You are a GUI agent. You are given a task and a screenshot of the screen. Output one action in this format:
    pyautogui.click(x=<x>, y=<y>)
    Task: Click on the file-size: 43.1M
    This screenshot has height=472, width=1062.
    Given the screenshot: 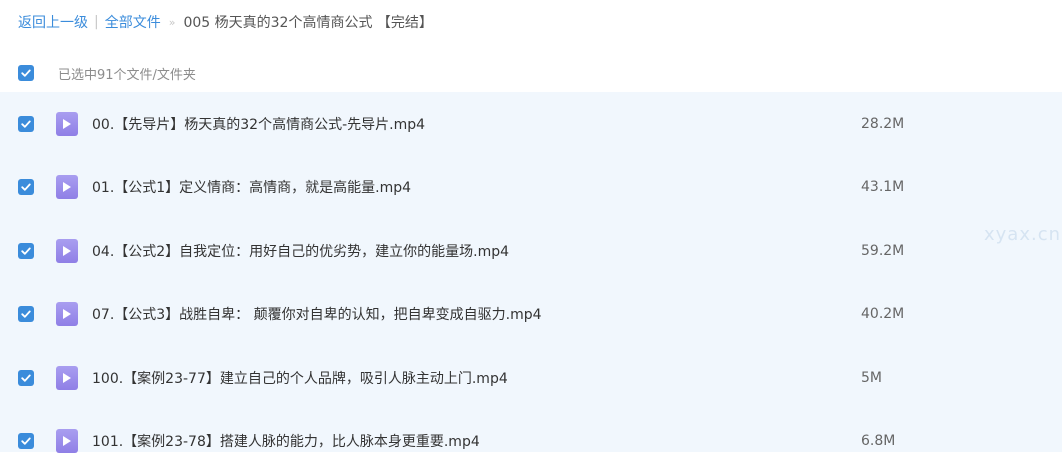 What is the action you would take?
    pyautogui.click(x=883, y=186)
    